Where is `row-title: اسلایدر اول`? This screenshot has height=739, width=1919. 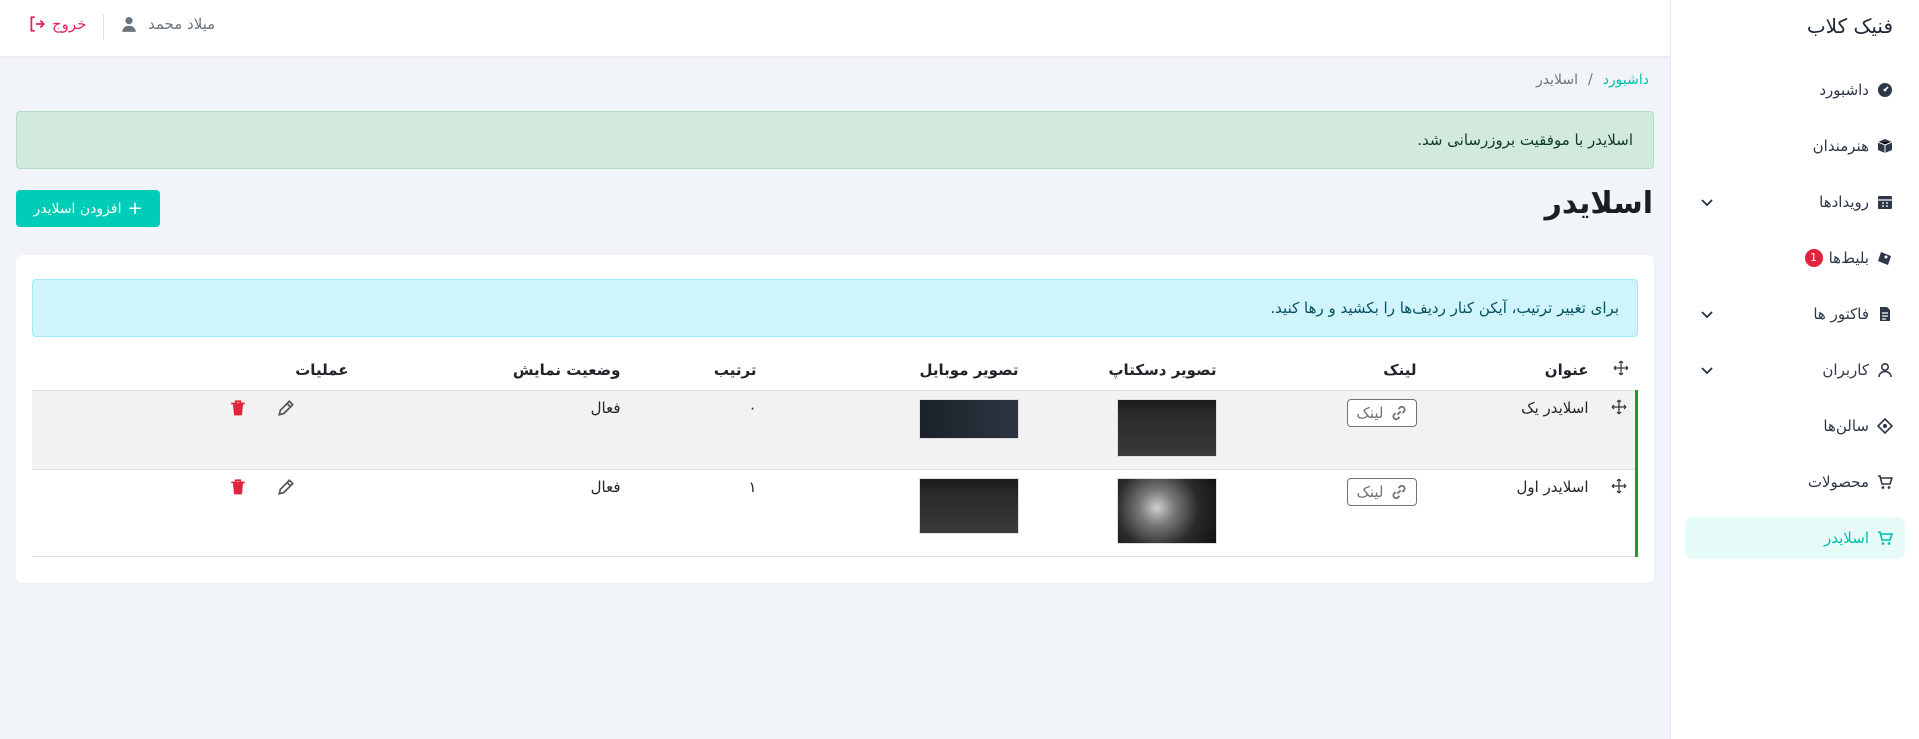
row-title: اسلایدر اول is located at coordinates (1510, 513).